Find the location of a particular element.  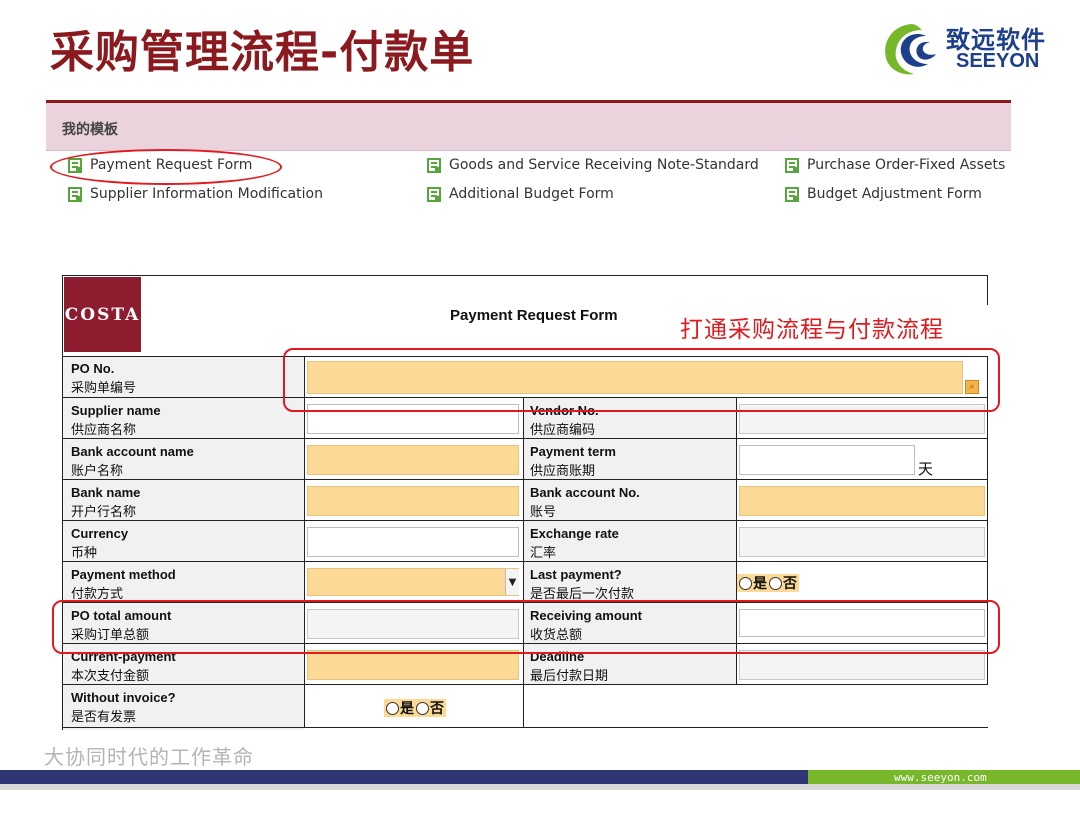

exchange-rate-label: Exchange rate 汇率 is located at coordinates (574, 543).